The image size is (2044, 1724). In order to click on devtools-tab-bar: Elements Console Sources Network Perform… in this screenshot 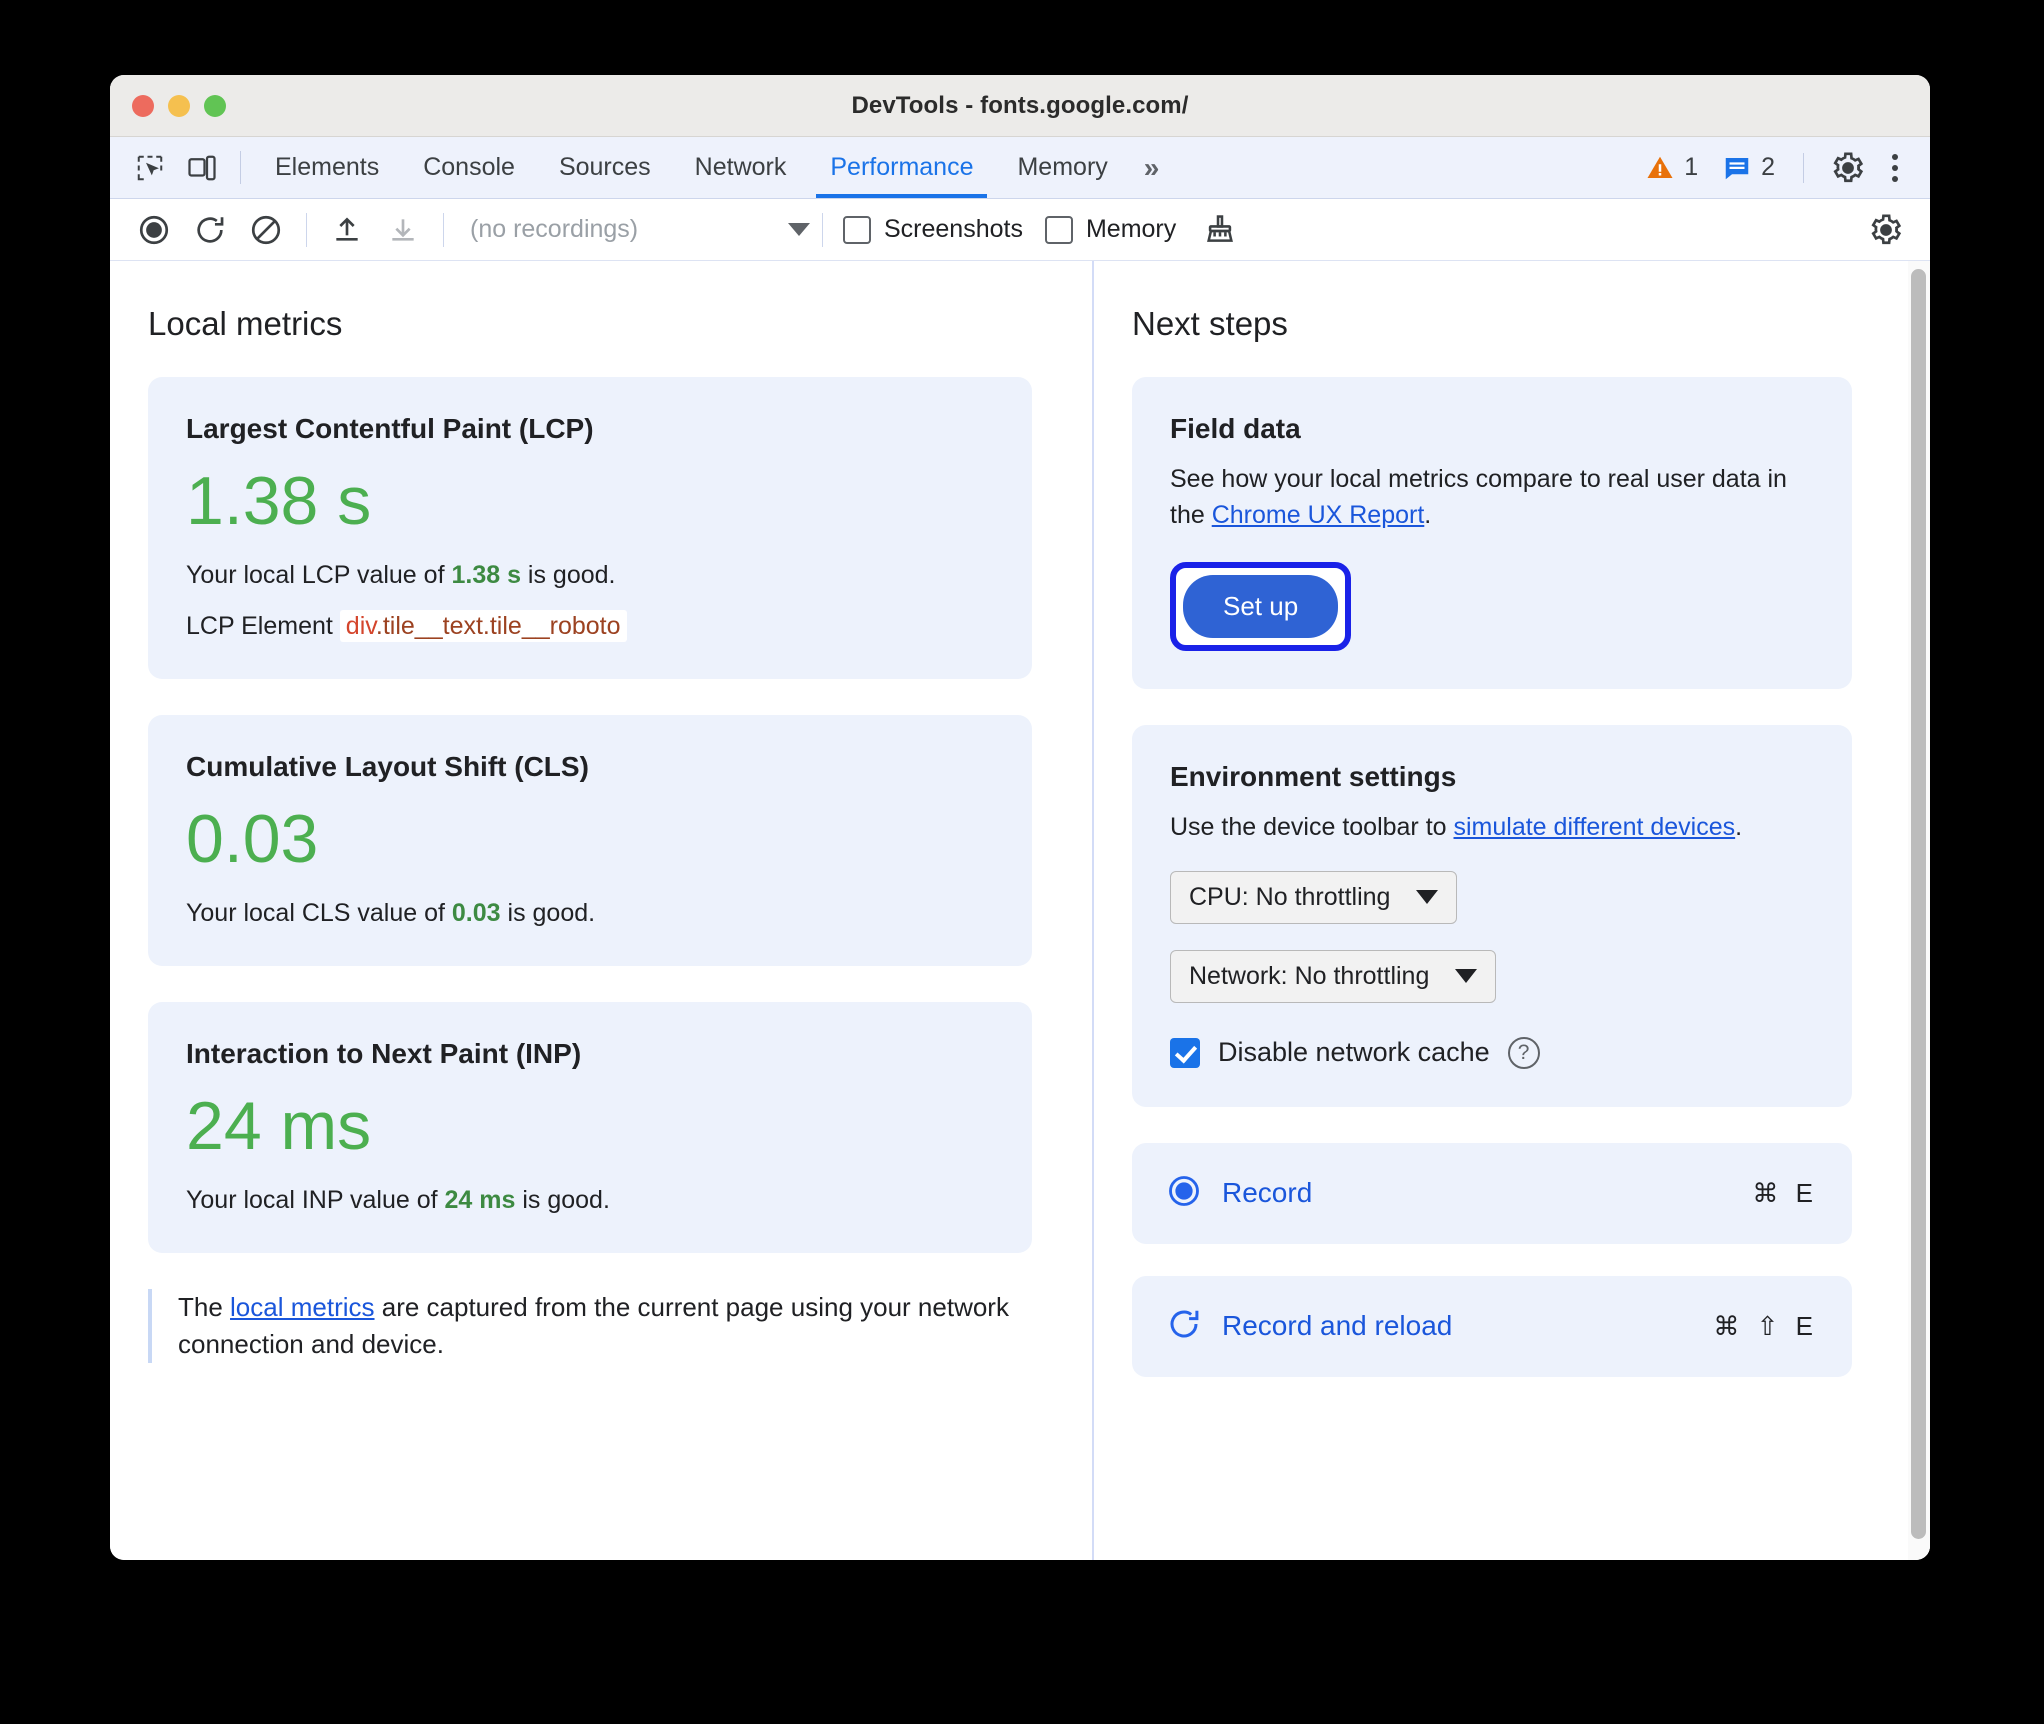, I will do `click(1020, 168)`.